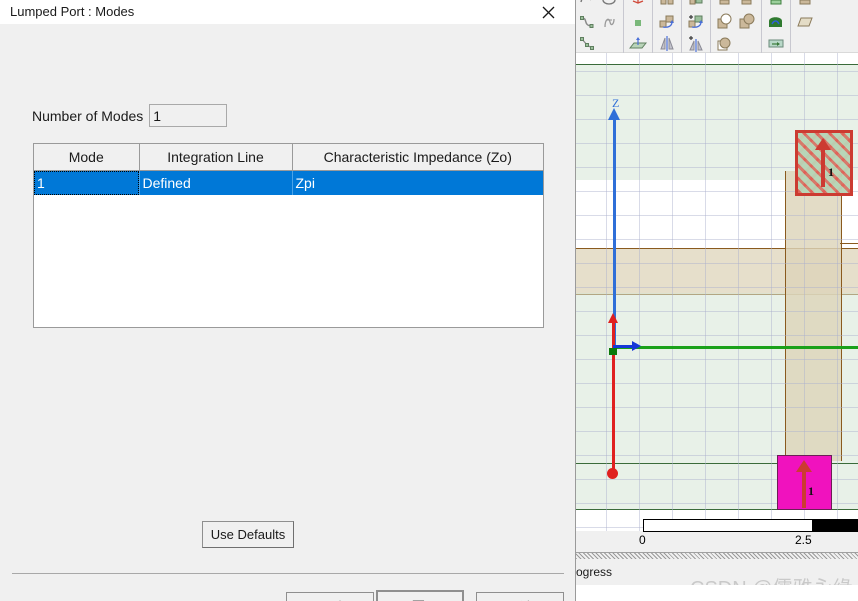 This screenshot has height=601, width=858. I want to click on footer-divider, so click(288, 573).